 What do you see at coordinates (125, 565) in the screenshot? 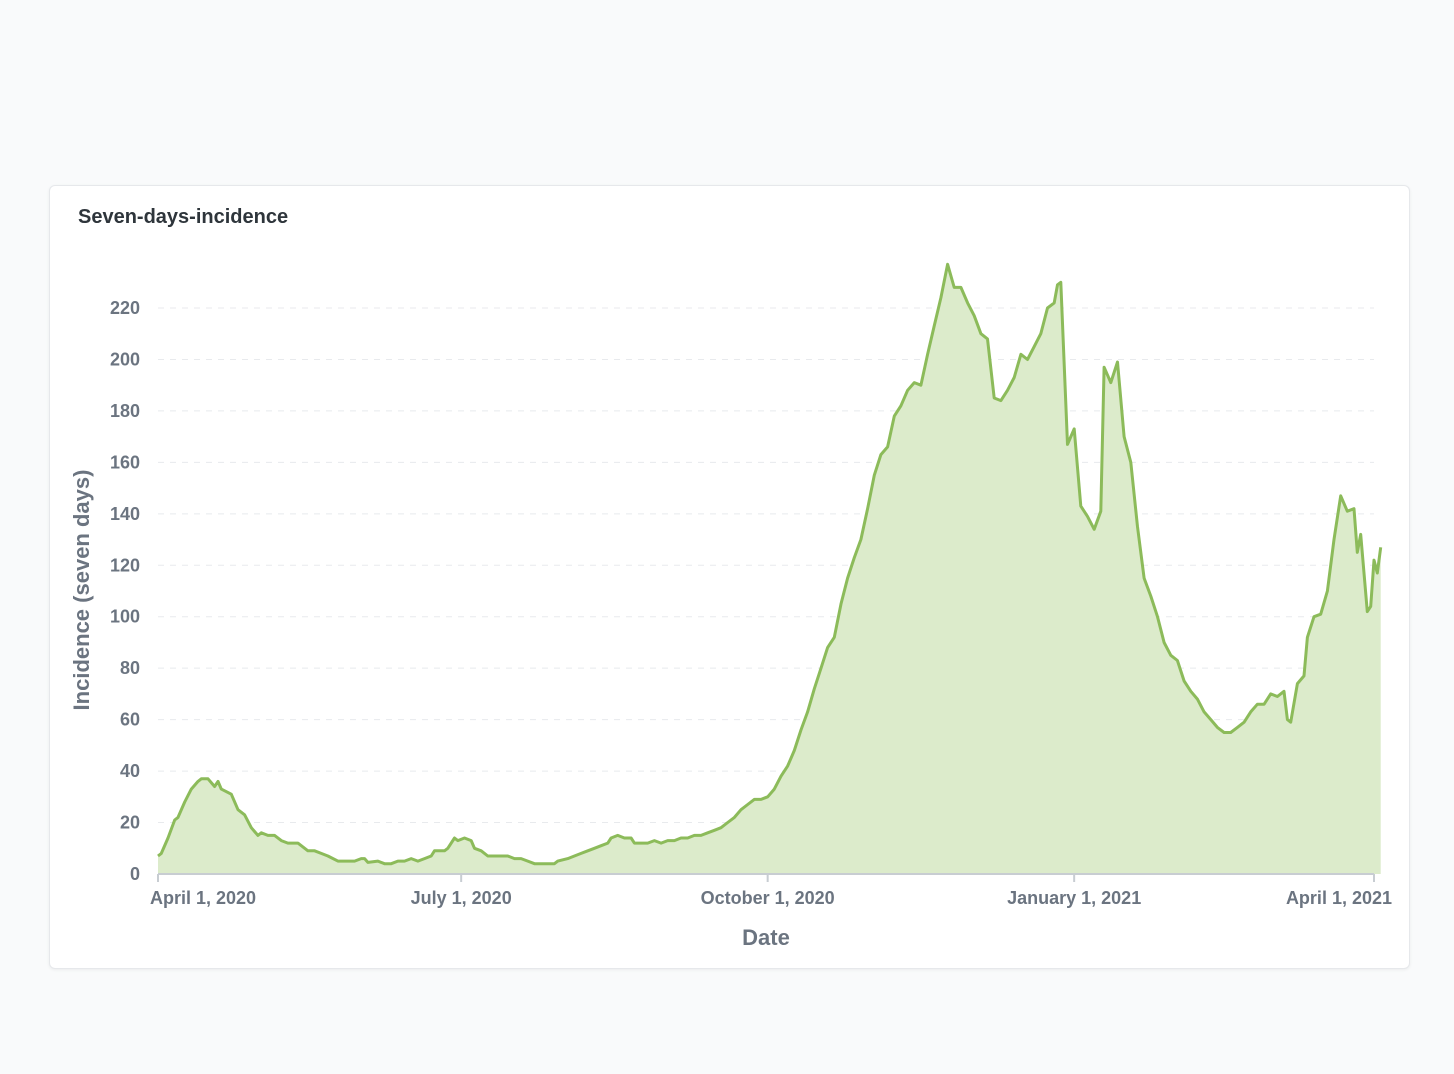
I see `y-tick-label: 120` at bounding box center [125, 565].